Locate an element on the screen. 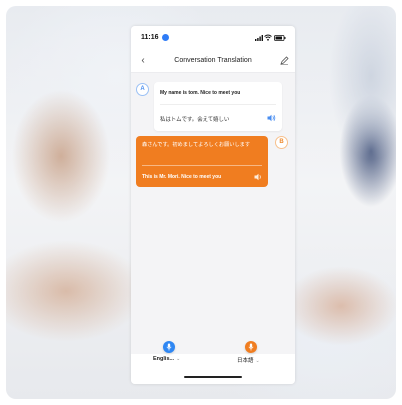 This screenshot has height=405, width=402. edit-icon is located at coordinates (284, 60).